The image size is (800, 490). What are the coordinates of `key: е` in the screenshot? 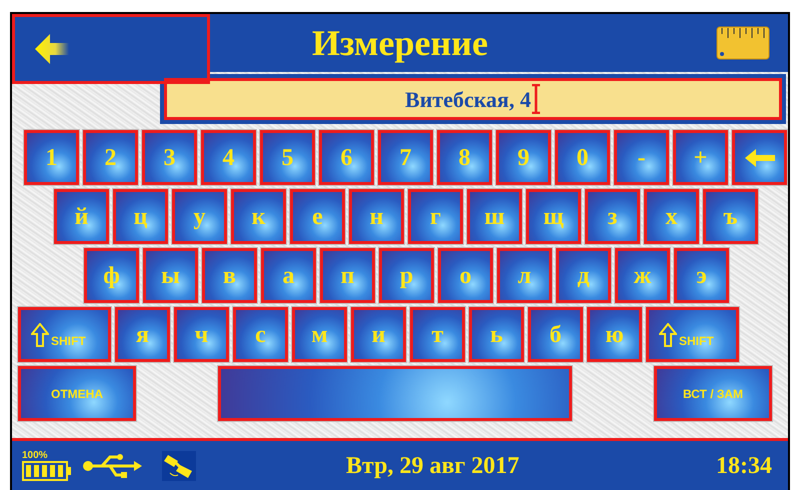 It's located at (317, 216).